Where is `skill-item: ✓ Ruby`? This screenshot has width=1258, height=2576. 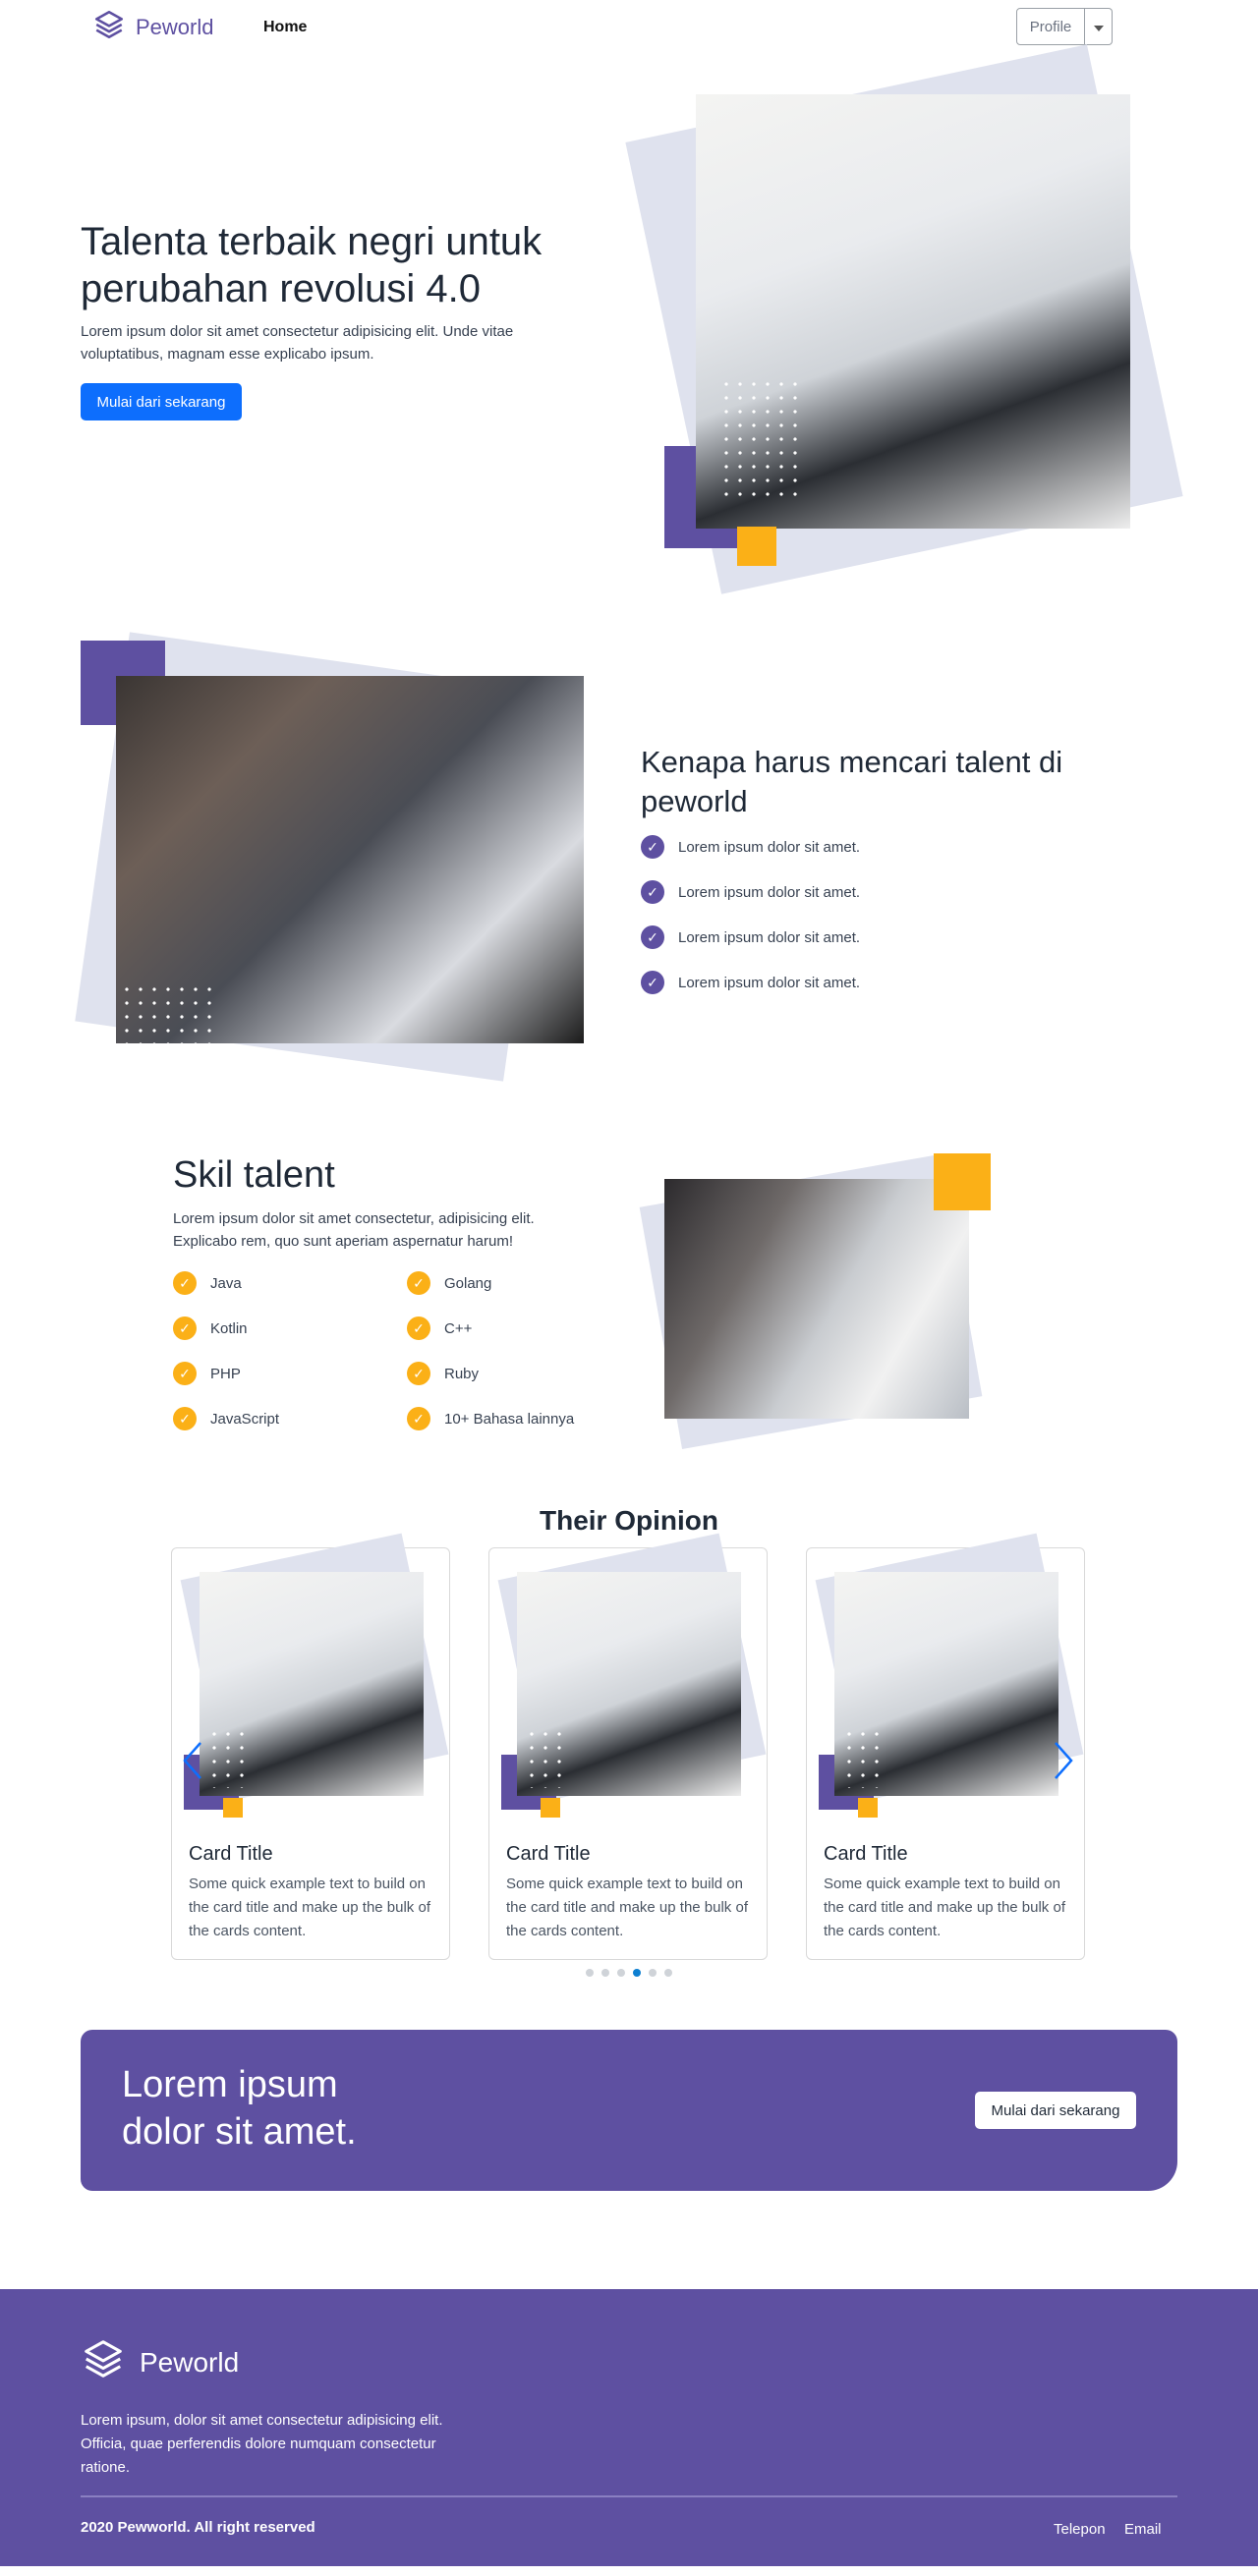 skill-item: ✓ Ruby is located at coordinates (490, 1373).